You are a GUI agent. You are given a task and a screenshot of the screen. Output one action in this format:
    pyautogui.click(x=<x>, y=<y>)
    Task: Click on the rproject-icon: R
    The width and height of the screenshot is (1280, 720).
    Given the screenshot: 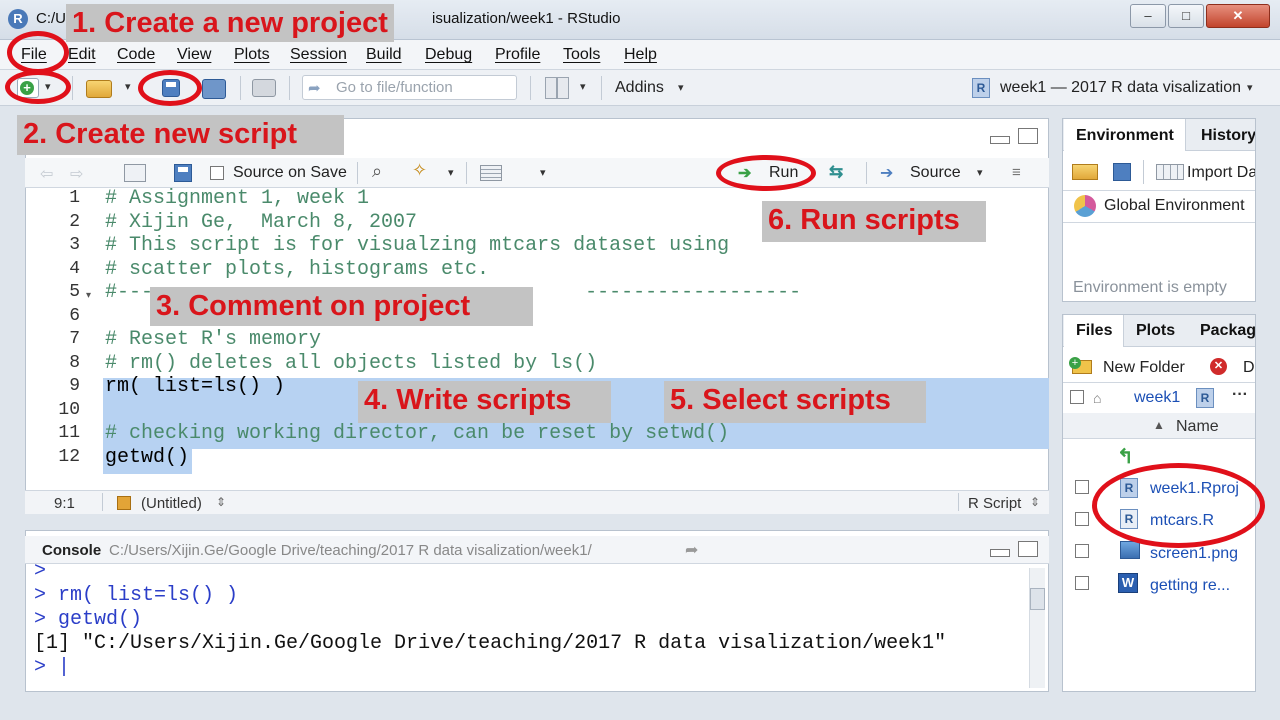 What is the action you would take?
    pyautogui.click(x=1205, y=398)
    